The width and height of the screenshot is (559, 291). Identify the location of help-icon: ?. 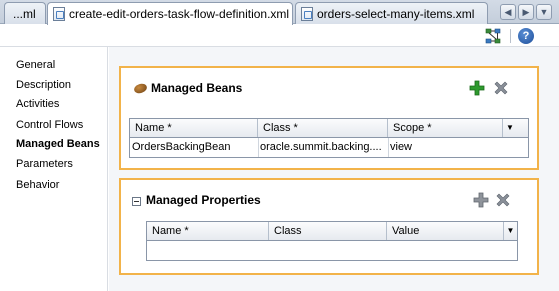
(526, 36).